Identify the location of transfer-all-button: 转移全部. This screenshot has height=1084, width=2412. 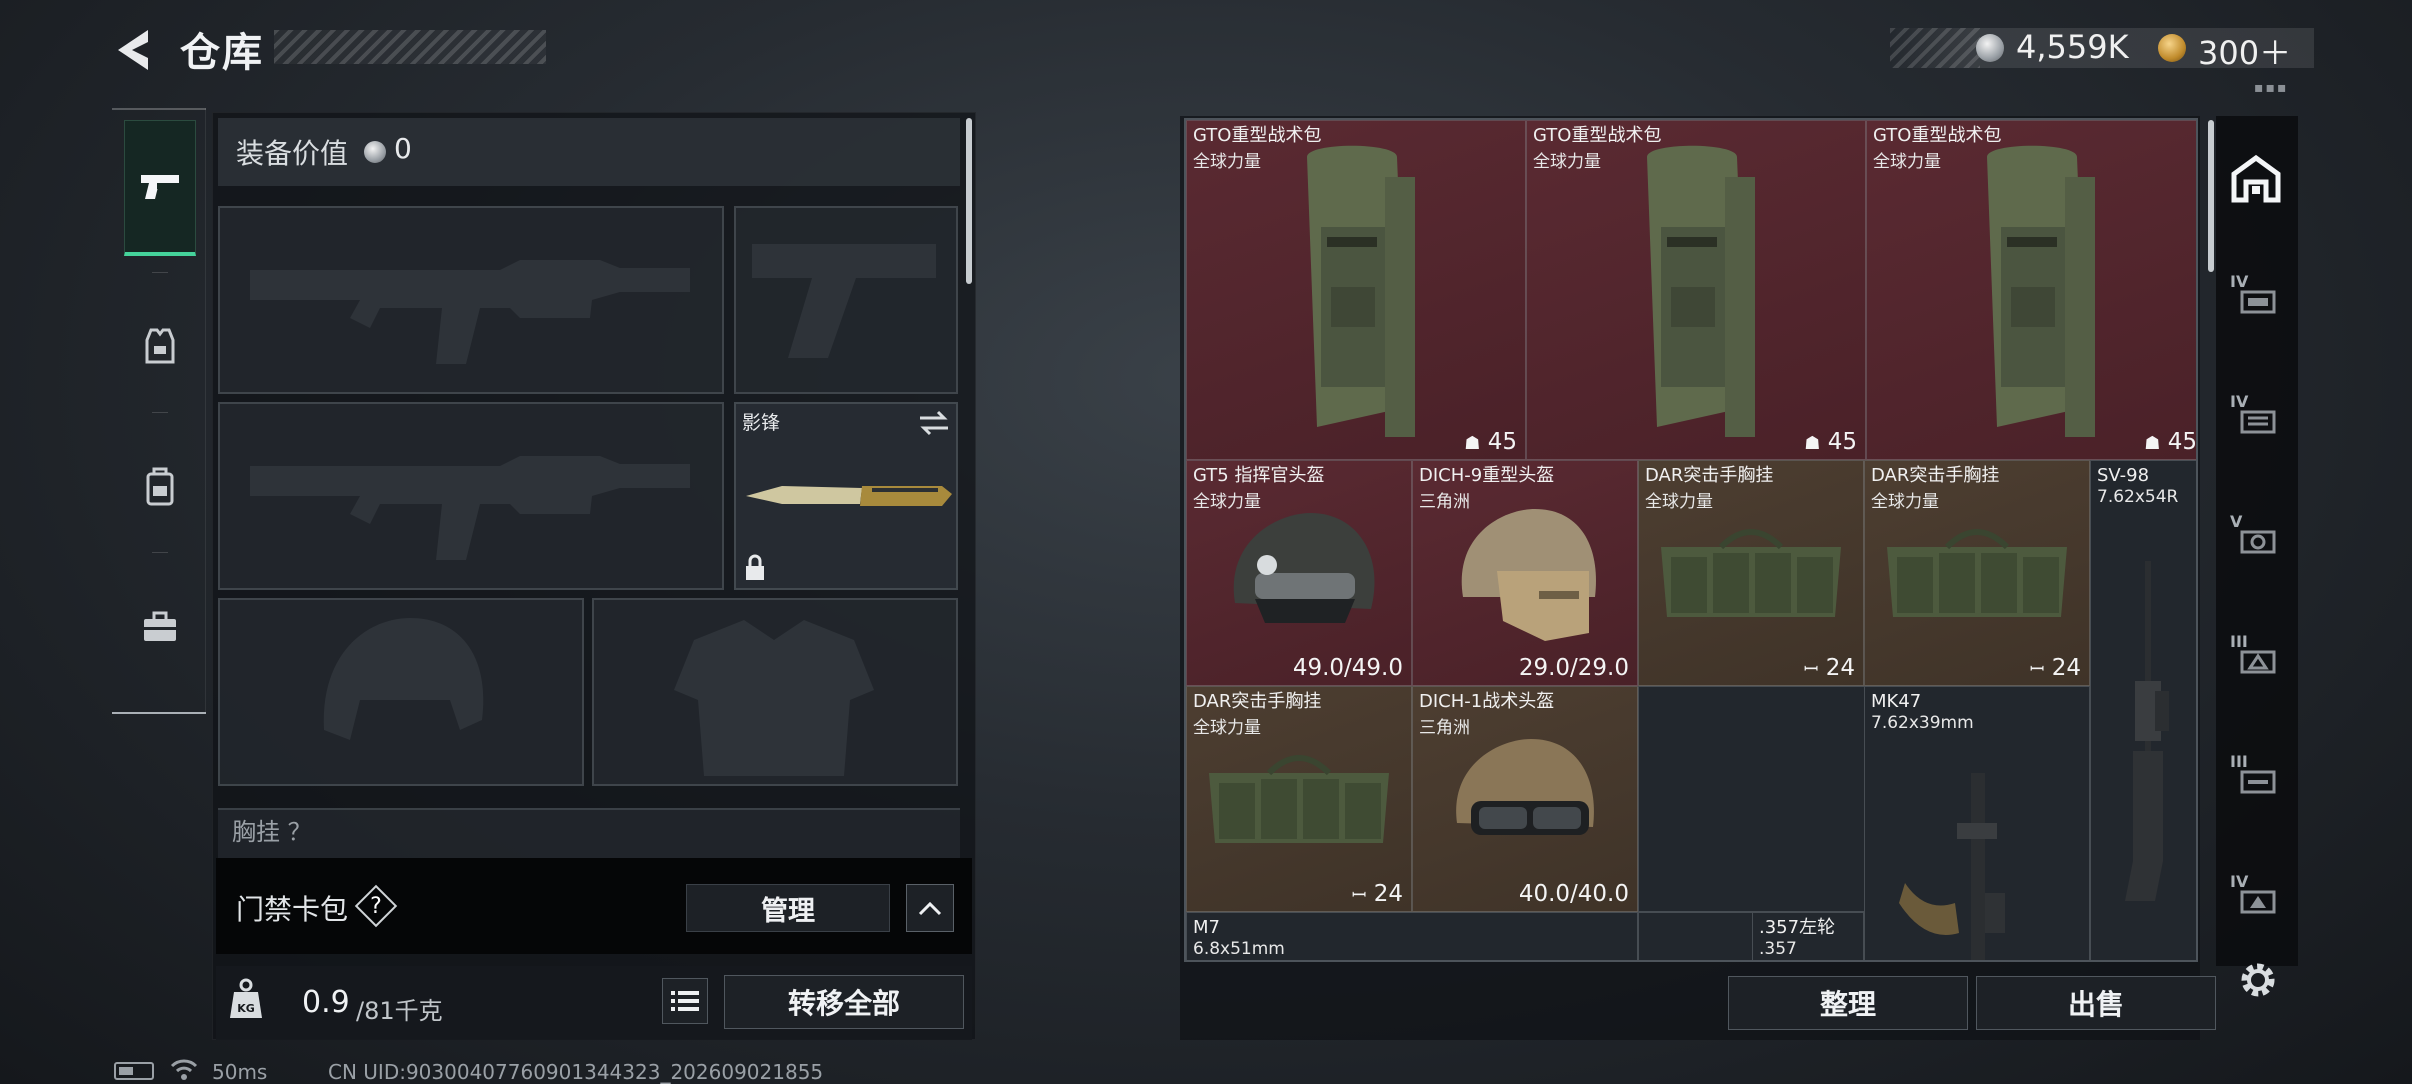
(844, 1002).